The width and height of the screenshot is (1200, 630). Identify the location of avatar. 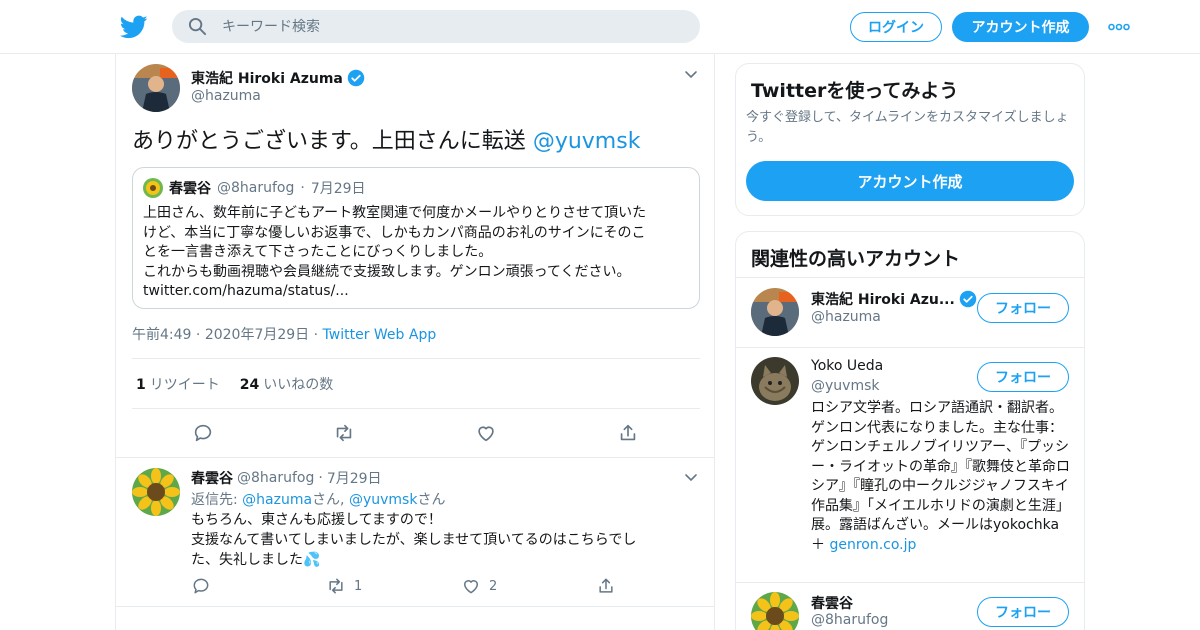
(156, 88).